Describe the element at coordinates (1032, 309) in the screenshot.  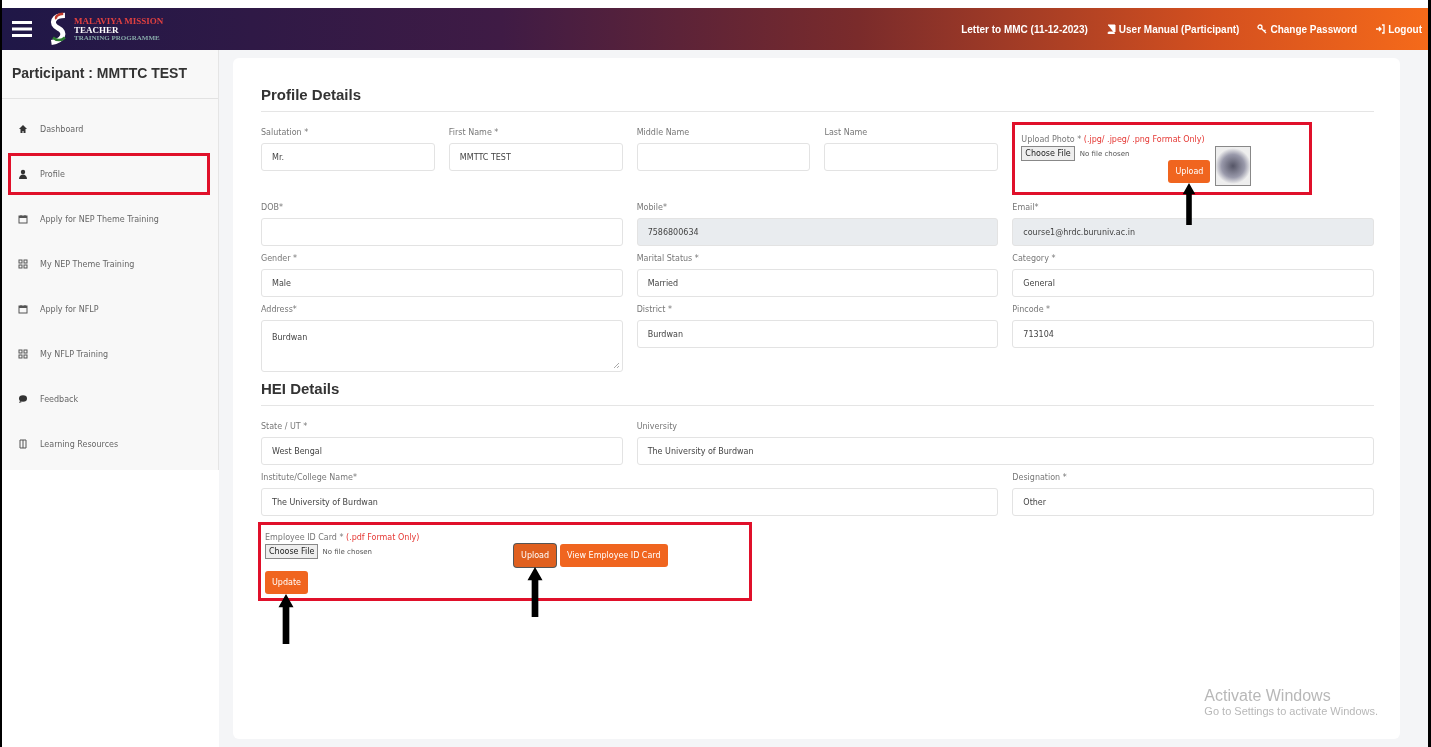
I see `field-label: Pincode *` at that location.